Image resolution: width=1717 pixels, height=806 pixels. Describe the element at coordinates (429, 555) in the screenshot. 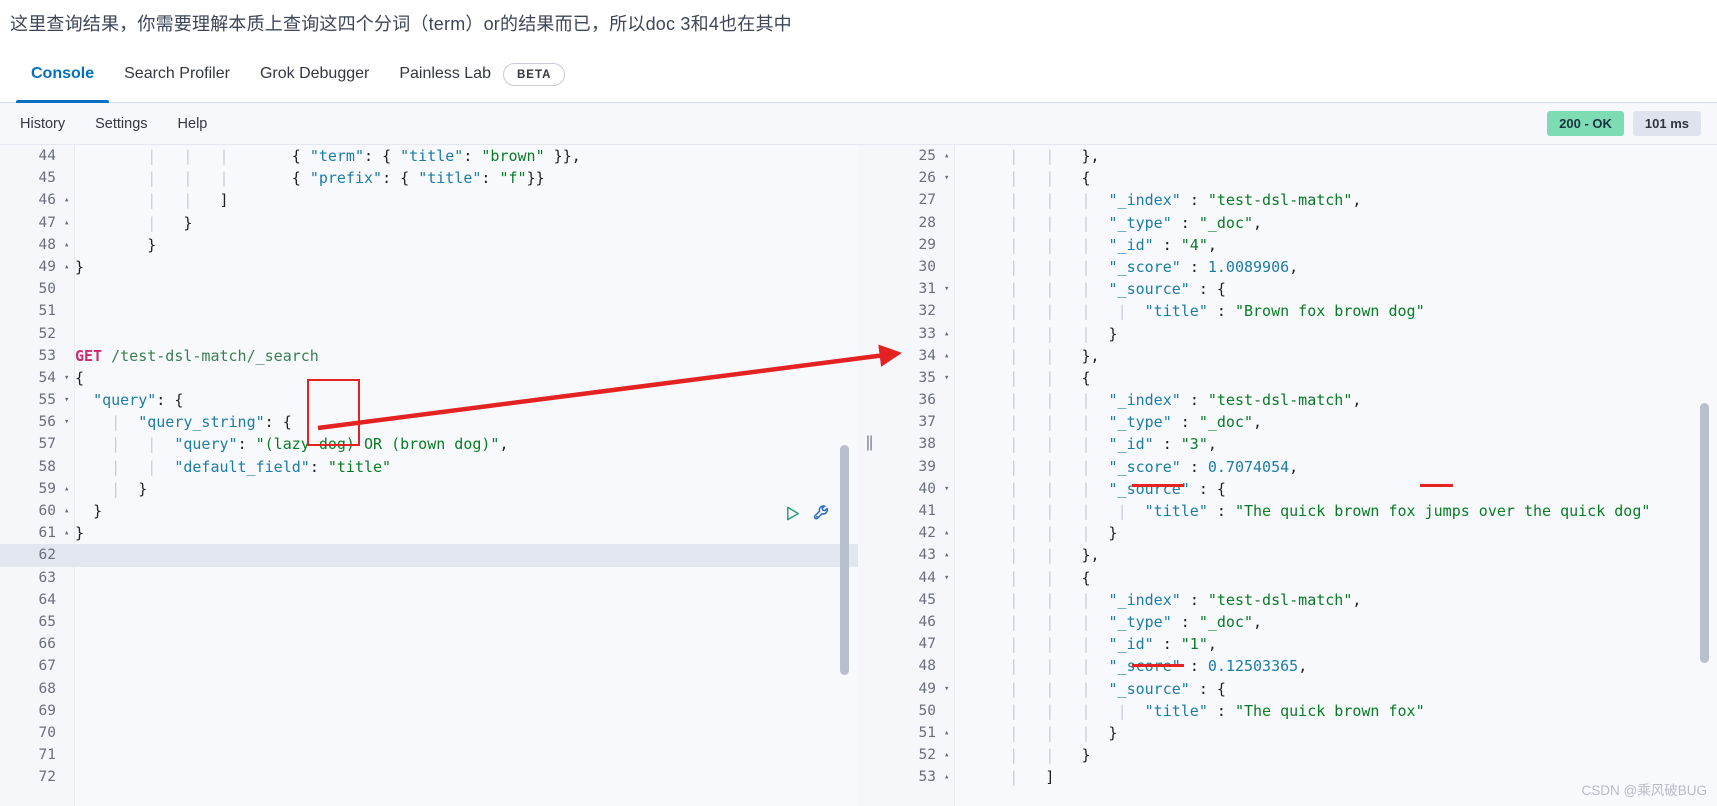

I see `code-line: 62` at that location.